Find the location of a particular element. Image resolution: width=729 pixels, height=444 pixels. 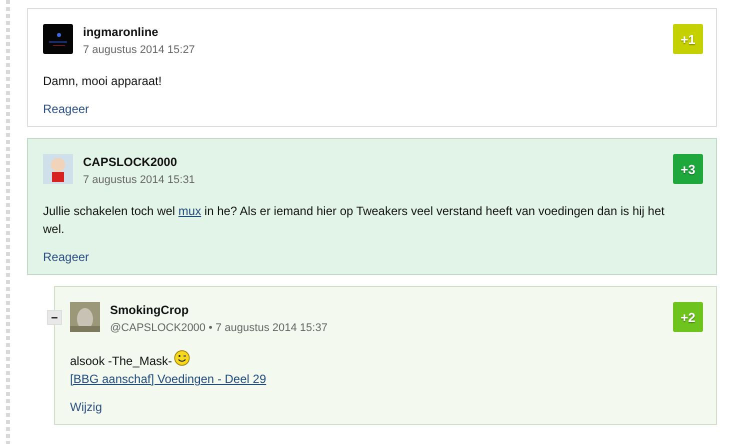

collapse-button: – is located at coordinates (54, 317).